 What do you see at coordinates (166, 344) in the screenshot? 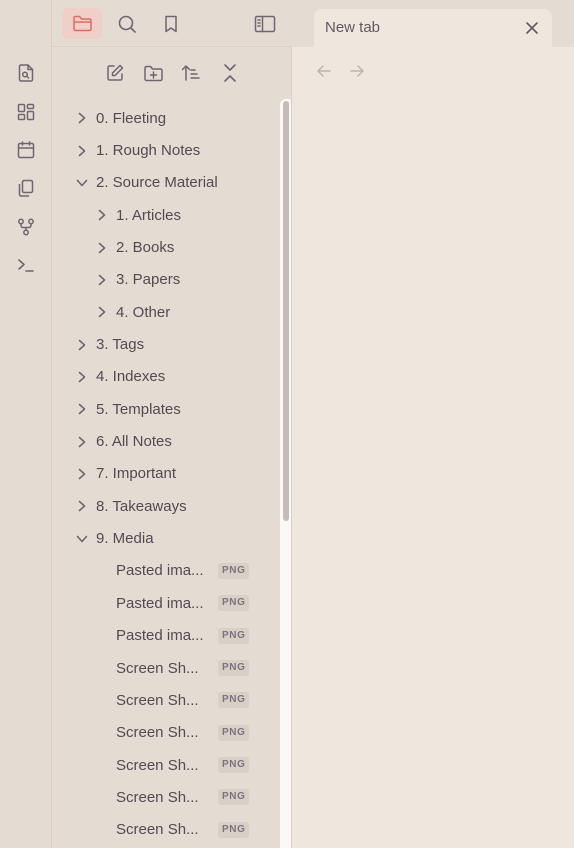
I see `folder-item: 3. Tags` at bounding box center [166, 344].